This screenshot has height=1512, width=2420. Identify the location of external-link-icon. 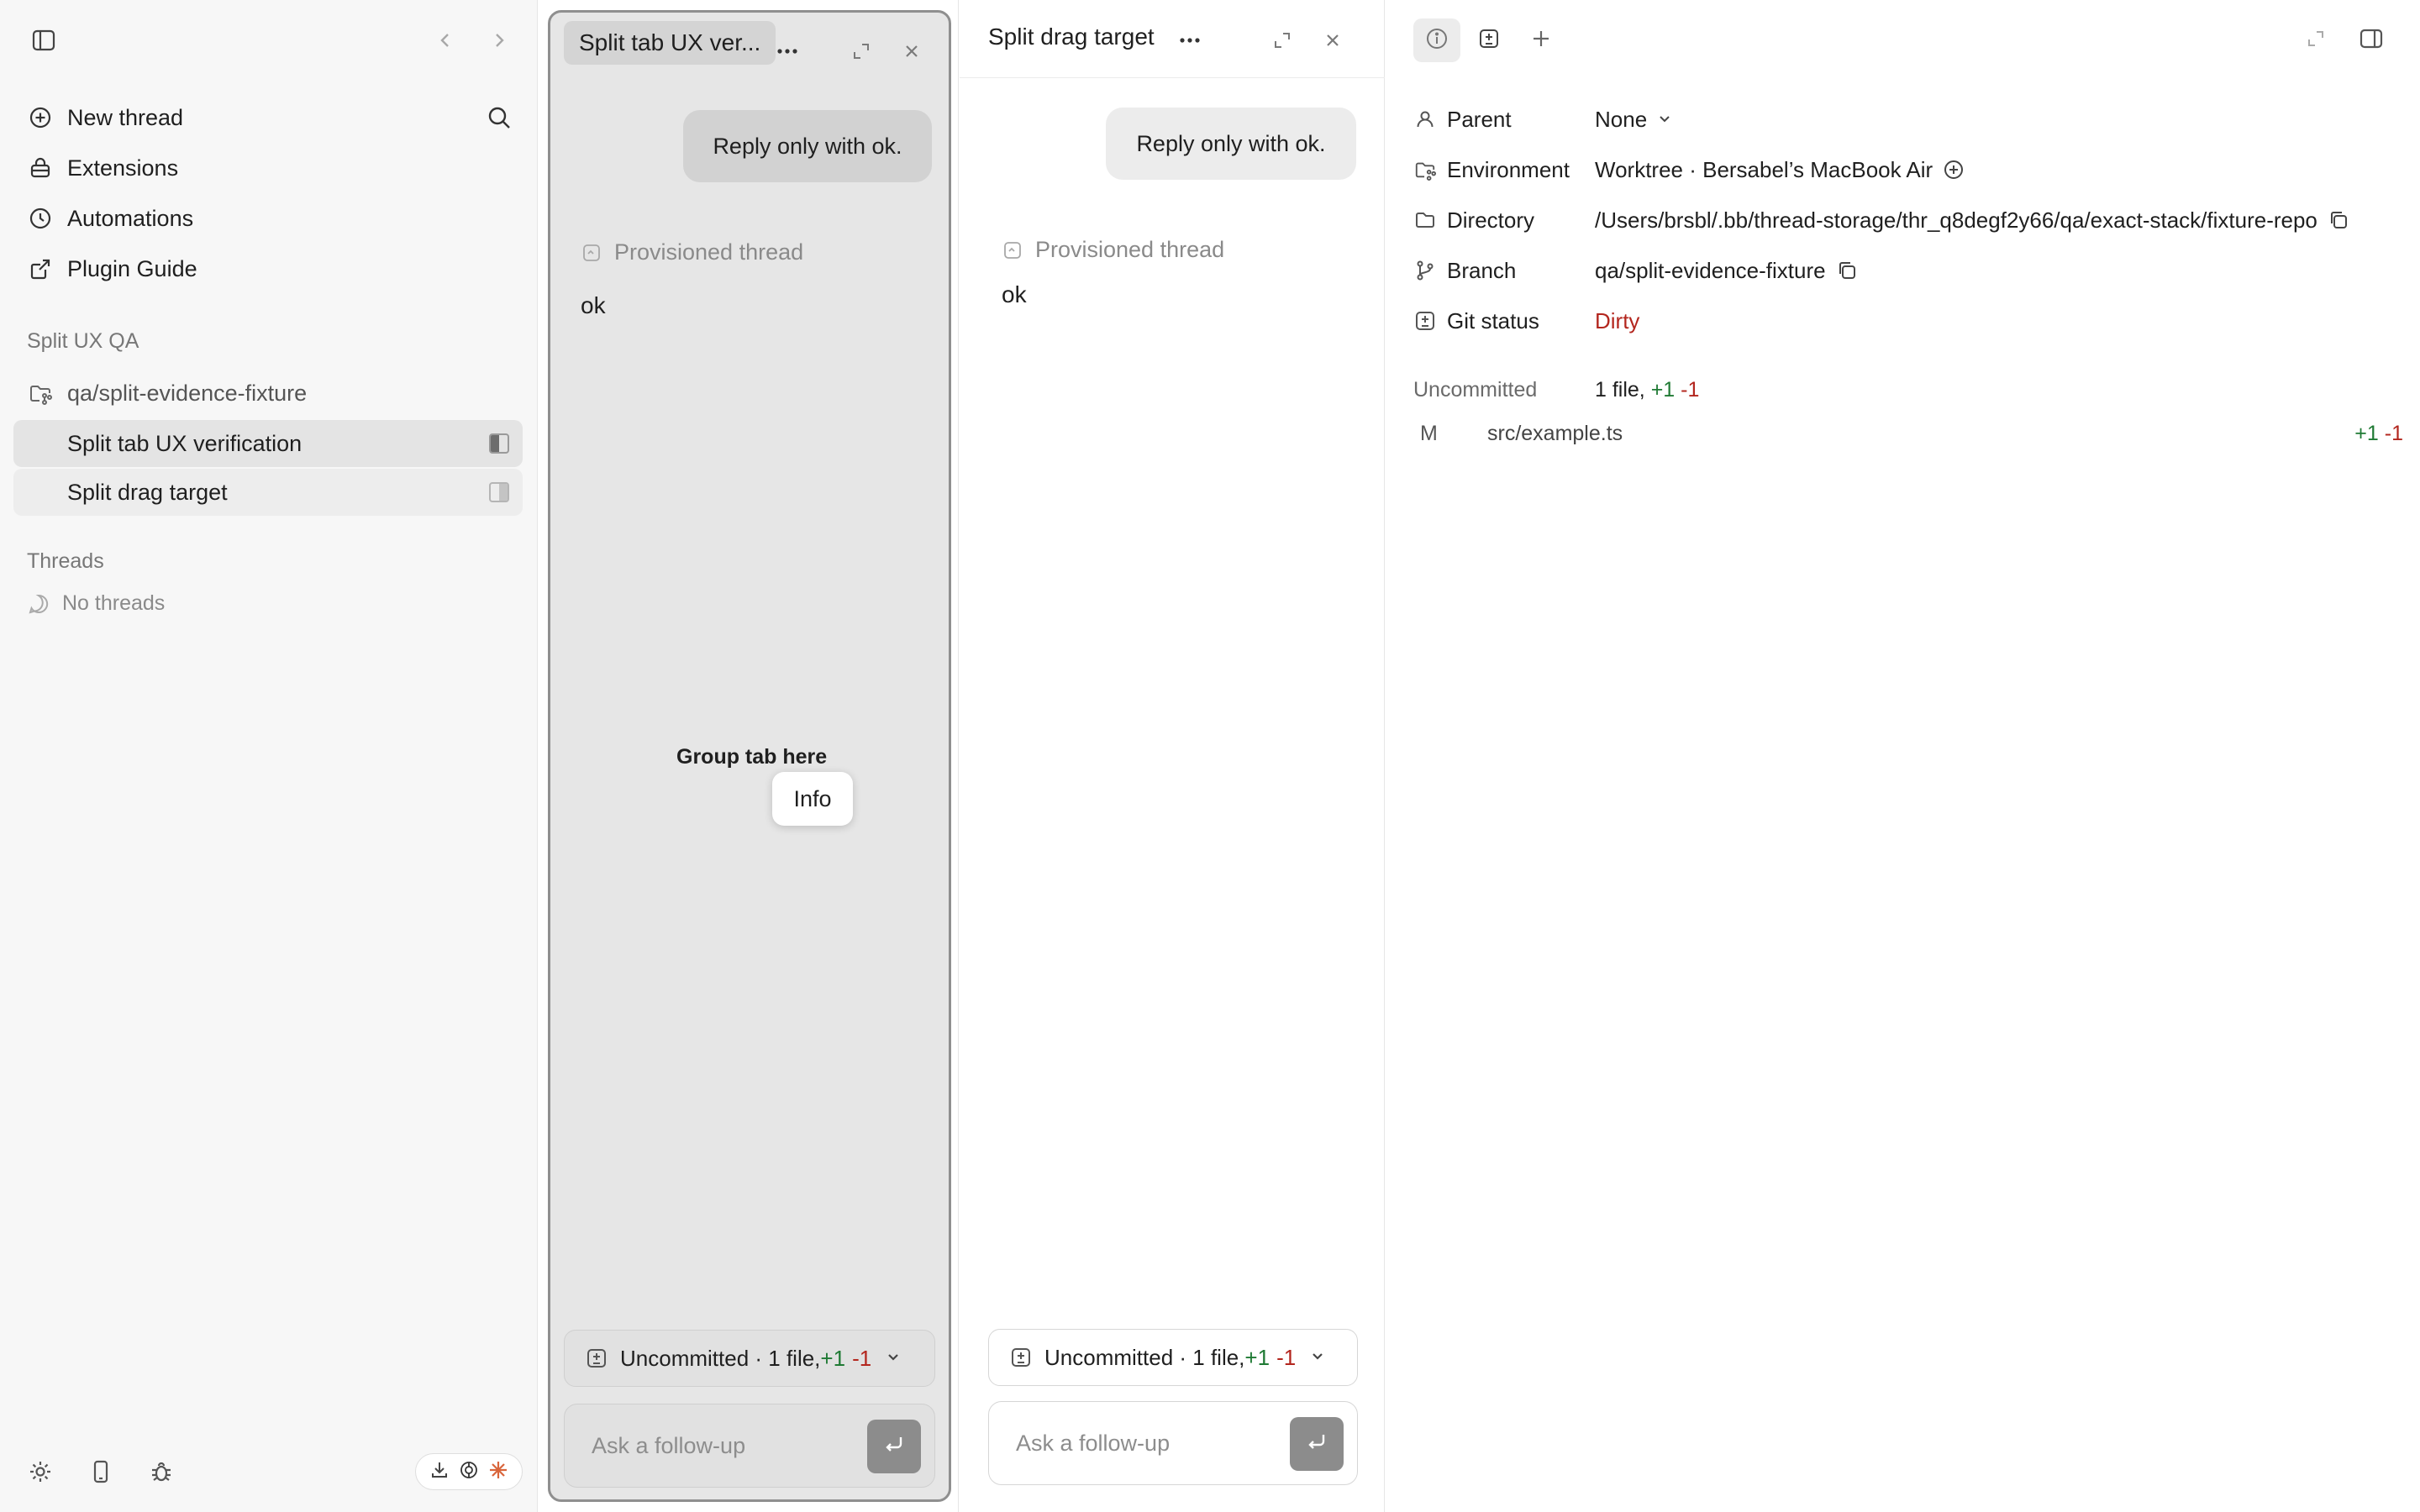
(40, 268).